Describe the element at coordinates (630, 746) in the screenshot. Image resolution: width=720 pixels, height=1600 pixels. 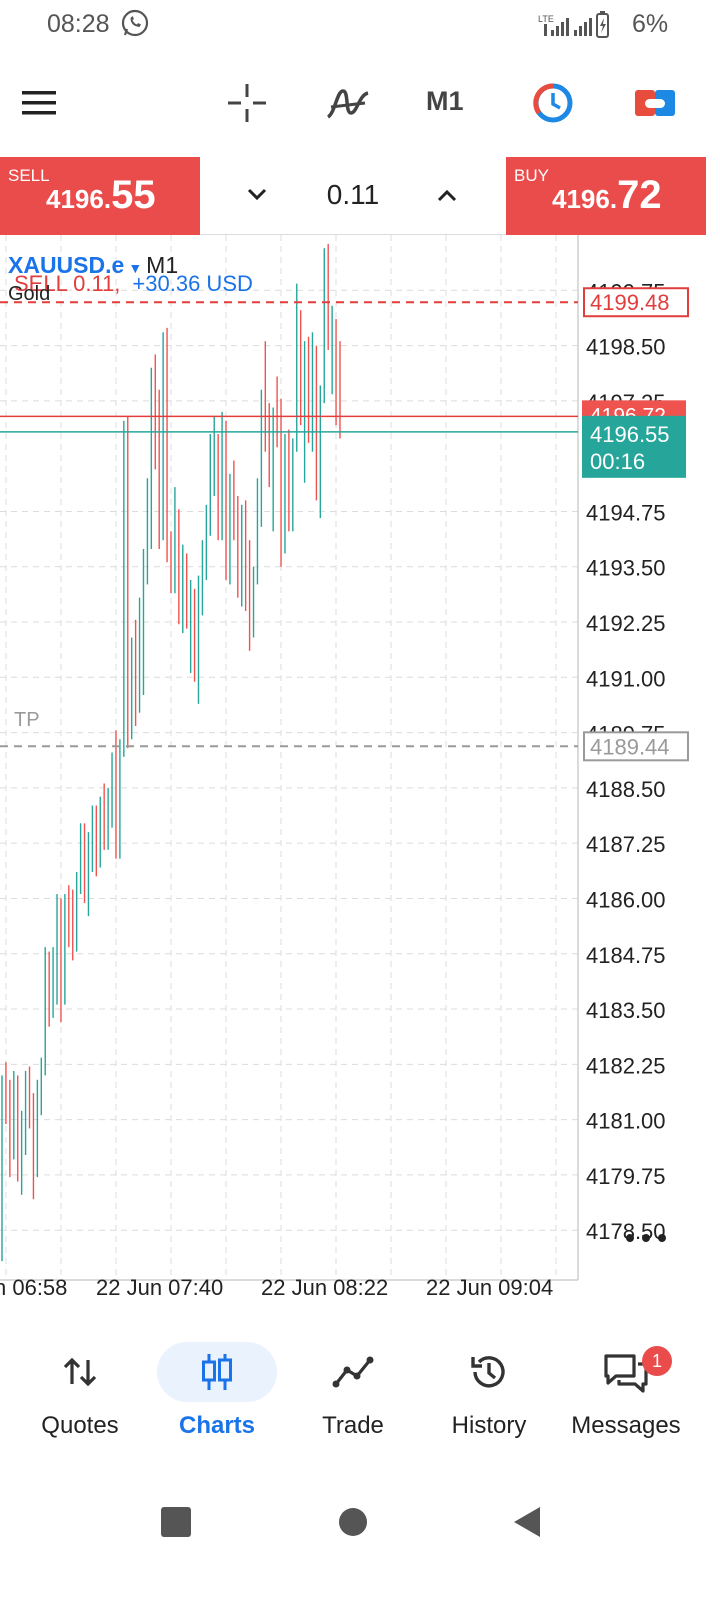
I see `take-profit-value: 4189.44` at that location.